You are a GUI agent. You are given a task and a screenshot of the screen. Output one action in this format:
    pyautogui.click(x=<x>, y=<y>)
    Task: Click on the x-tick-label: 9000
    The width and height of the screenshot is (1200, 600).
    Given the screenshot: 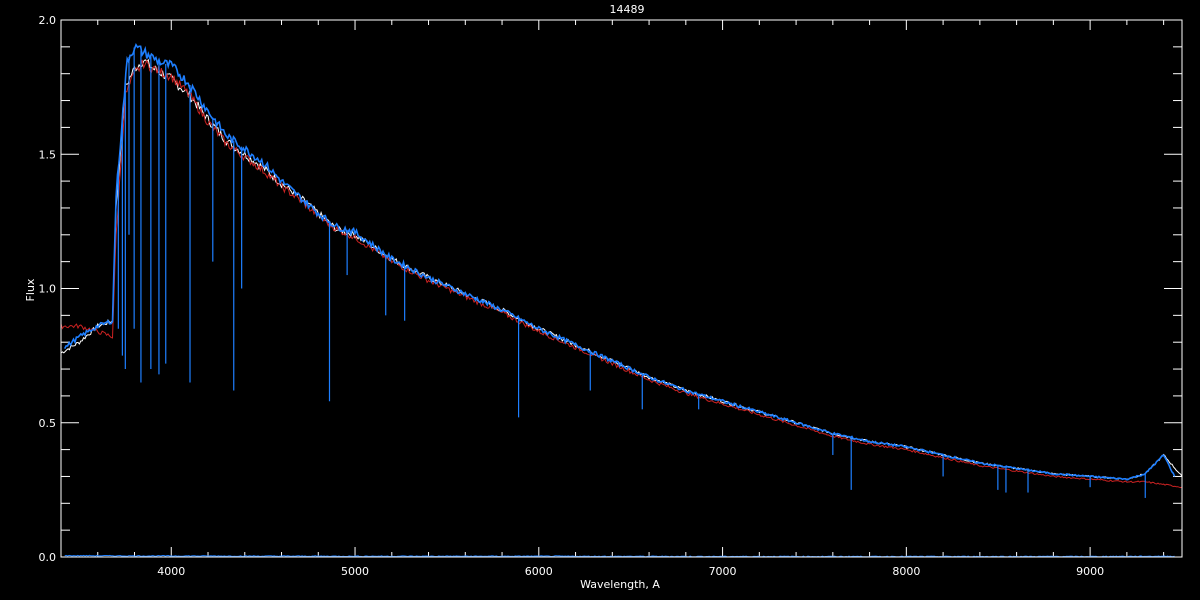 What is the action you would take?
    pyautogui.click(x=1090, y=571)
    